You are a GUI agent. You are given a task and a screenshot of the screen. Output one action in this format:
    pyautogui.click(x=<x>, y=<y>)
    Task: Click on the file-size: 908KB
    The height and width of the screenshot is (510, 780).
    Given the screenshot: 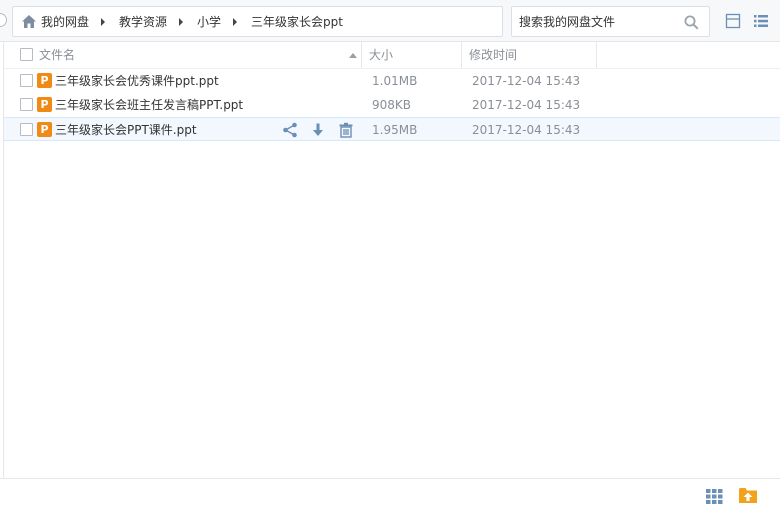 What is the action you would take?
    pyautogui.click(x=392, y=105)
    